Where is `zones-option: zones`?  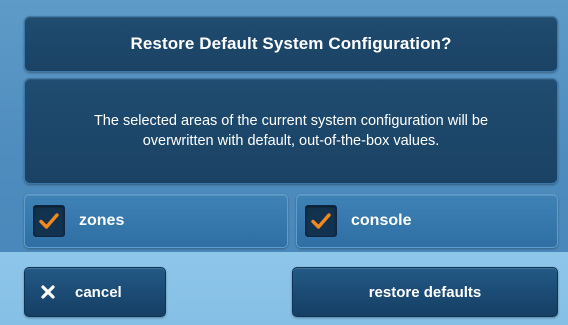 zones-option: zones is located at coordinates (156, 221).